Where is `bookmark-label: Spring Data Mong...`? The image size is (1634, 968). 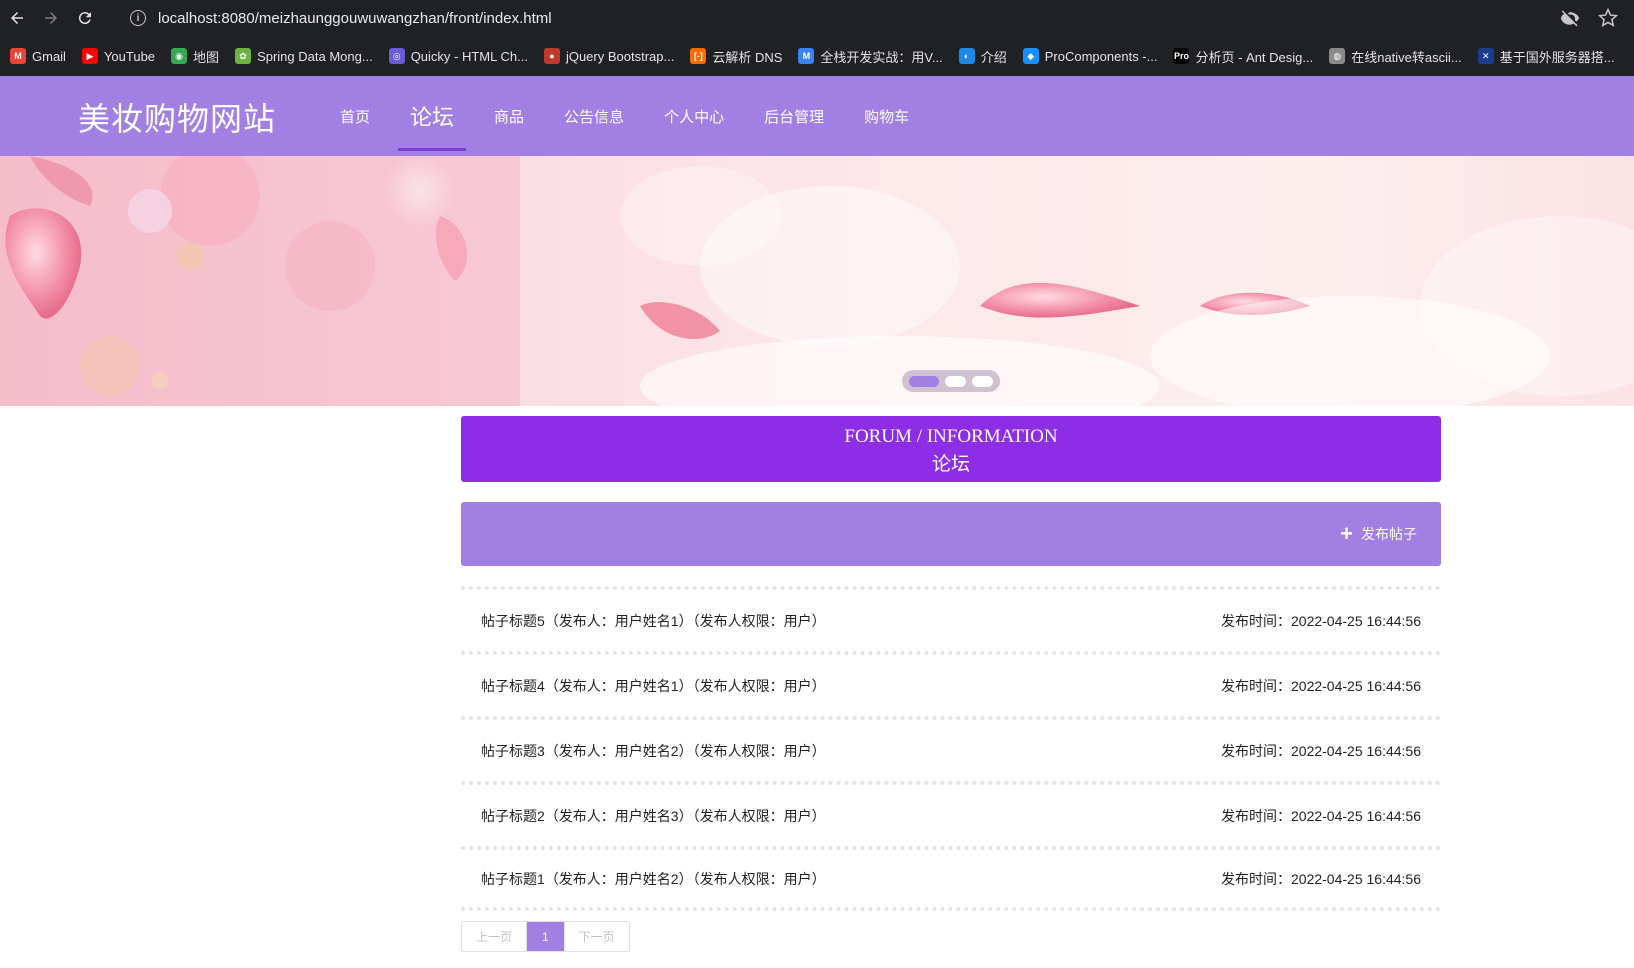
bookmark-label: Spring Data Mong... is located at coordinates (315, 56).